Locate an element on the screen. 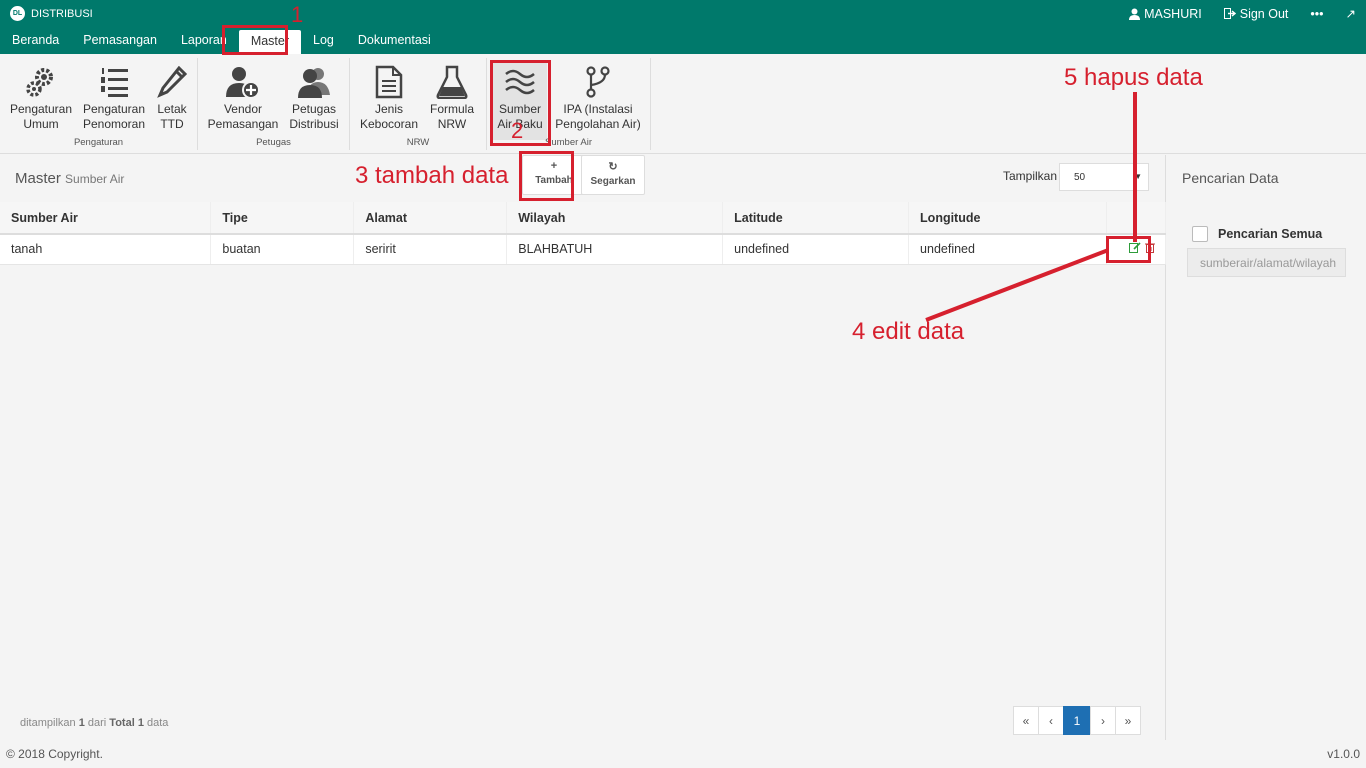  col-latitude: Latitude is located at coordinates (816, 218).